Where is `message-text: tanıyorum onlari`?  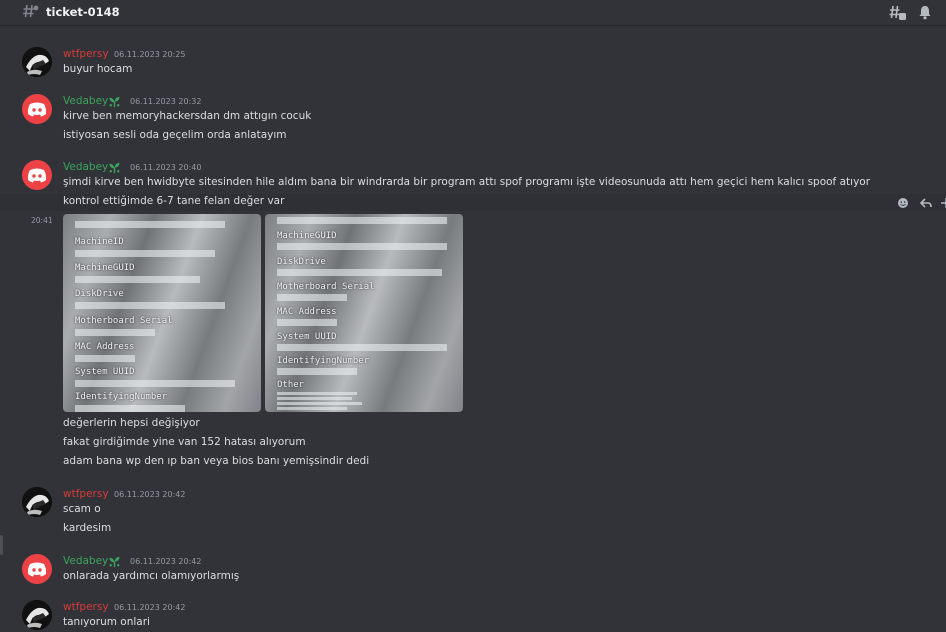 message-text: tanıyorum onlari is located at coordinates (106, 622).